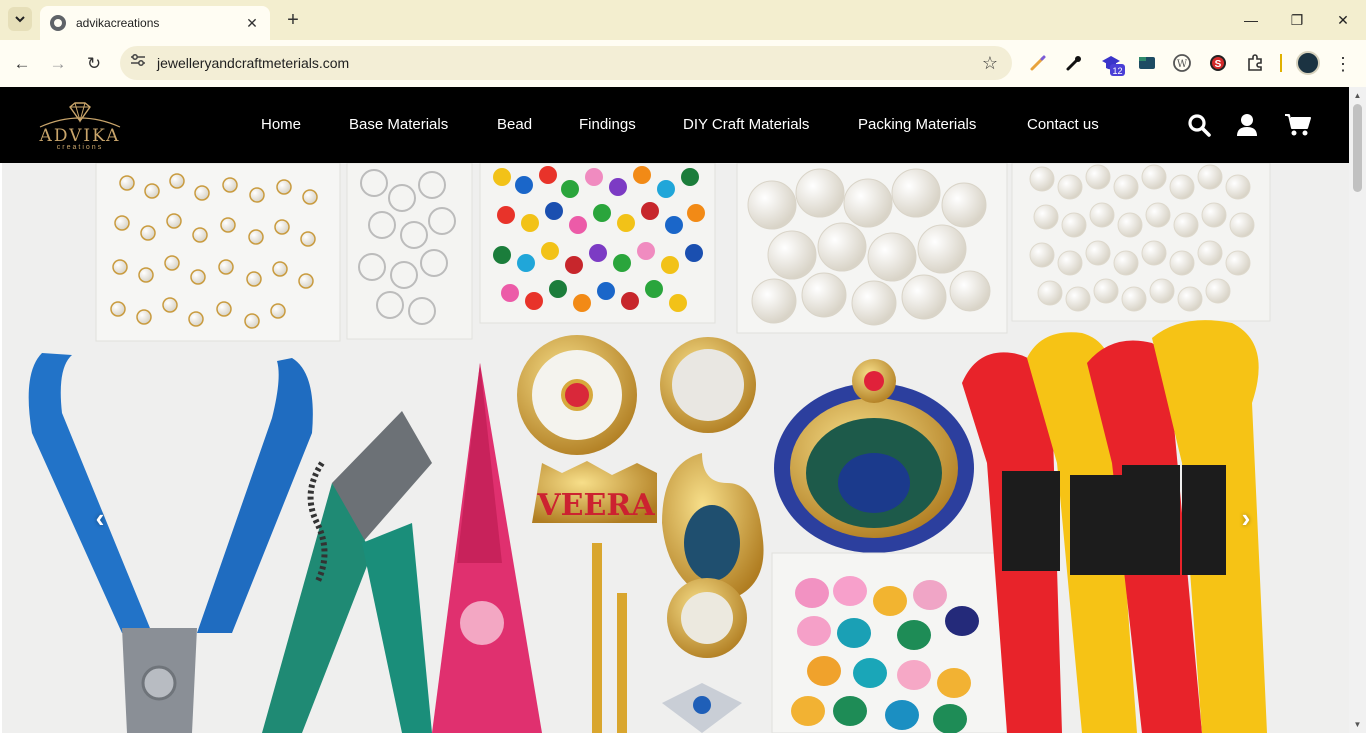  What do you see at coordinates (58, 64) in the screenshot?
I see `forward-button: →` at bounding box center [58, 64].